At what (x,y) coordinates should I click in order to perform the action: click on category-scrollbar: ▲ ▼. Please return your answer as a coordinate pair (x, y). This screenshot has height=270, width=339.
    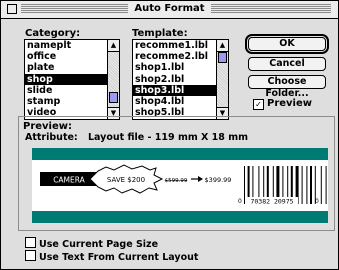
    Looking at the image, I should click on (113, 79).